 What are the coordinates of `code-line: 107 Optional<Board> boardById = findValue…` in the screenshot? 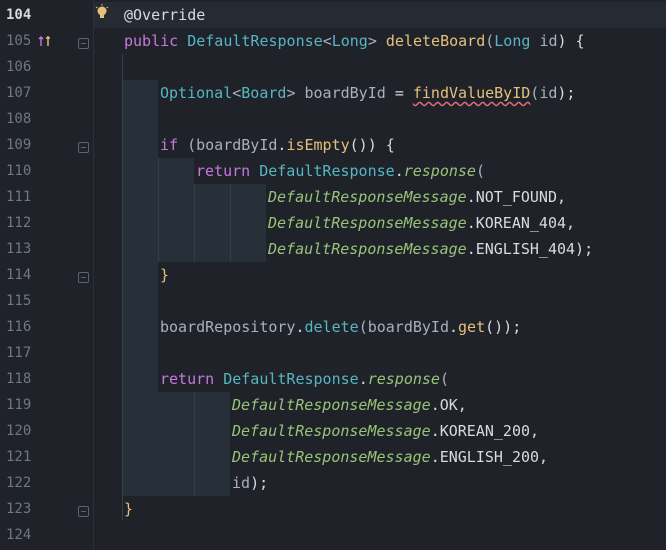 It's located at (333, 93).